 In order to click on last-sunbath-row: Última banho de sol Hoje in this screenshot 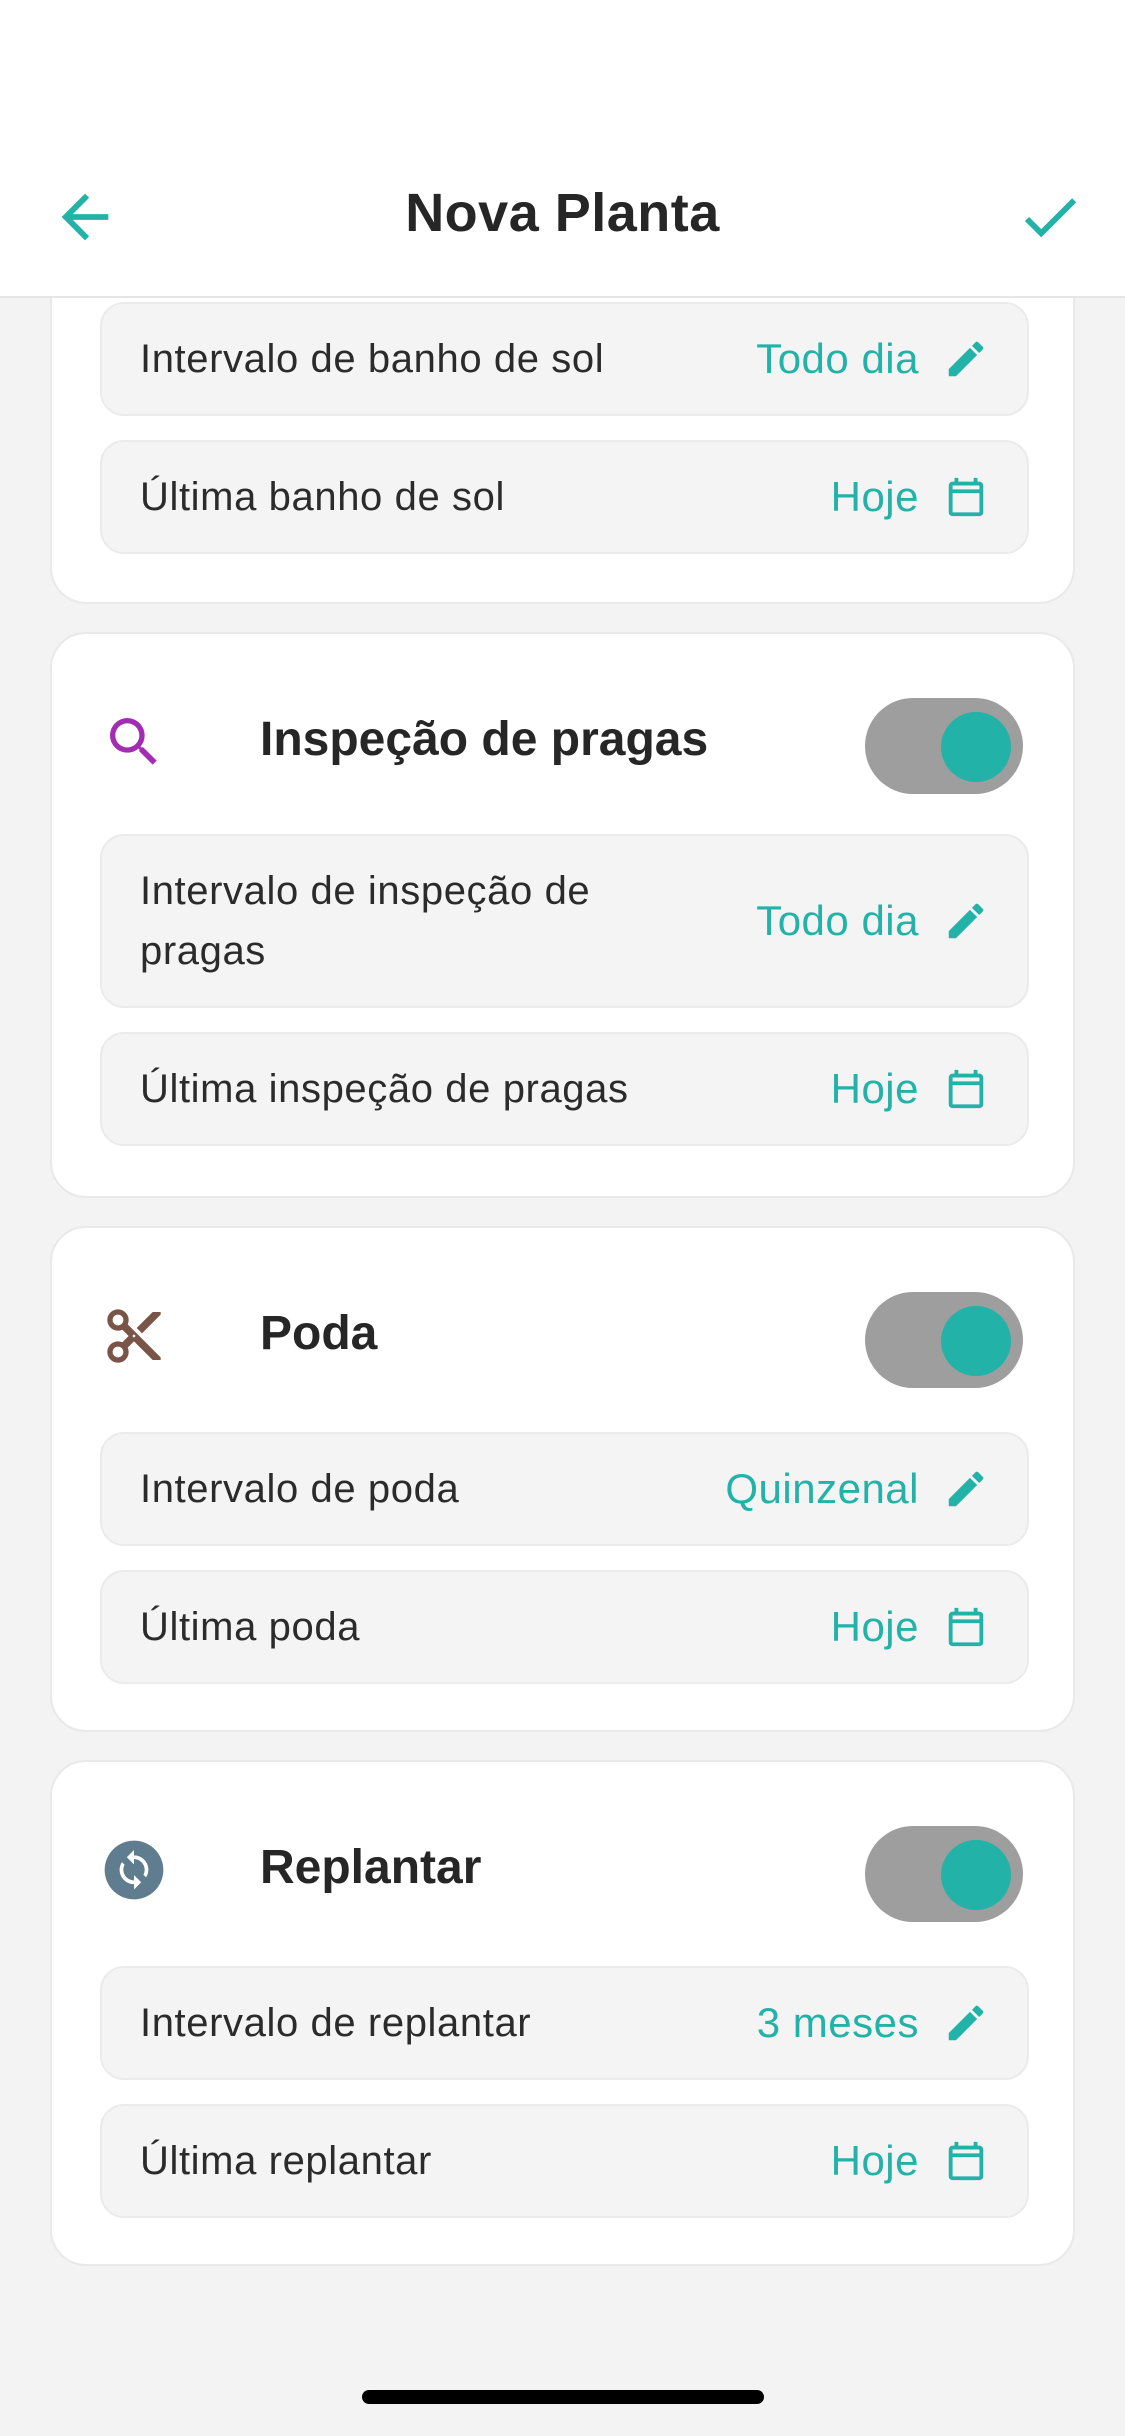, I will do `click(564, 497)`.